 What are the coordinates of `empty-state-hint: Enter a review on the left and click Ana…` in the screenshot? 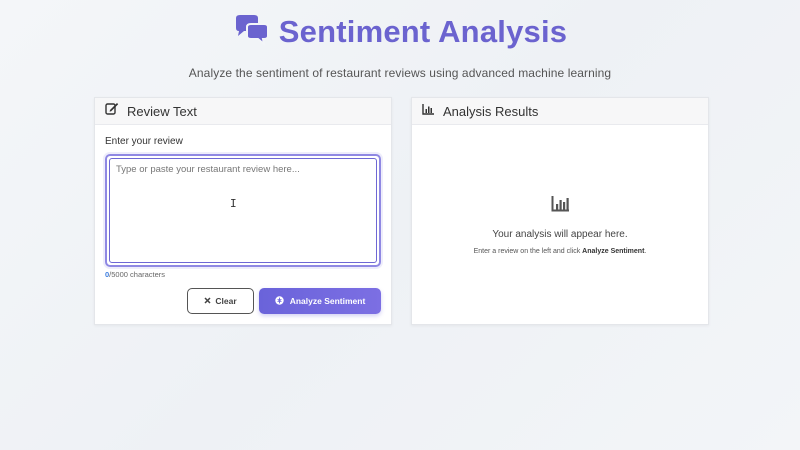 It's located at (560, 251).